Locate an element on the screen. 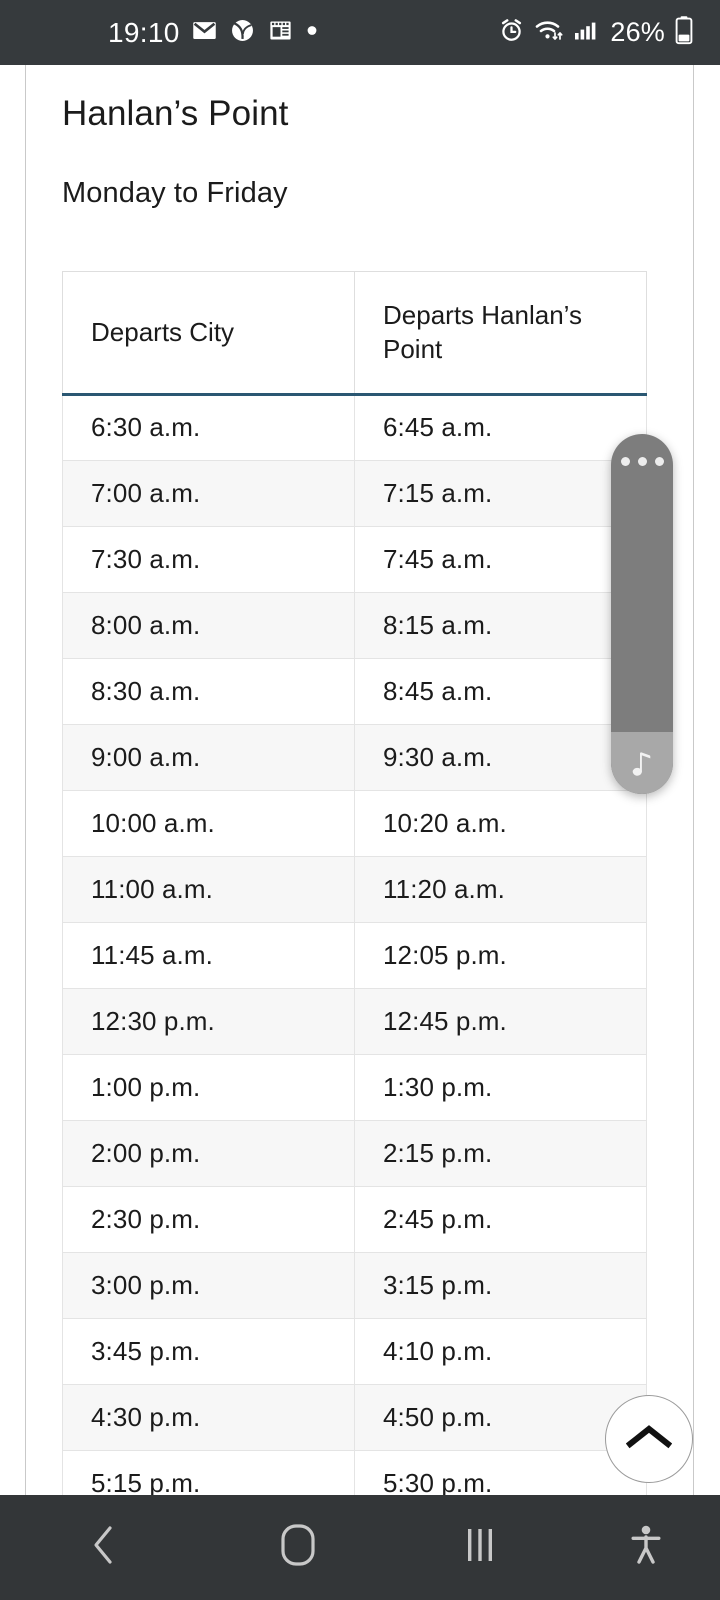 This screenshot has width=720, height=1600. cell-departs-city: 5:15 p.m. is located at coordinates (208, 1472).